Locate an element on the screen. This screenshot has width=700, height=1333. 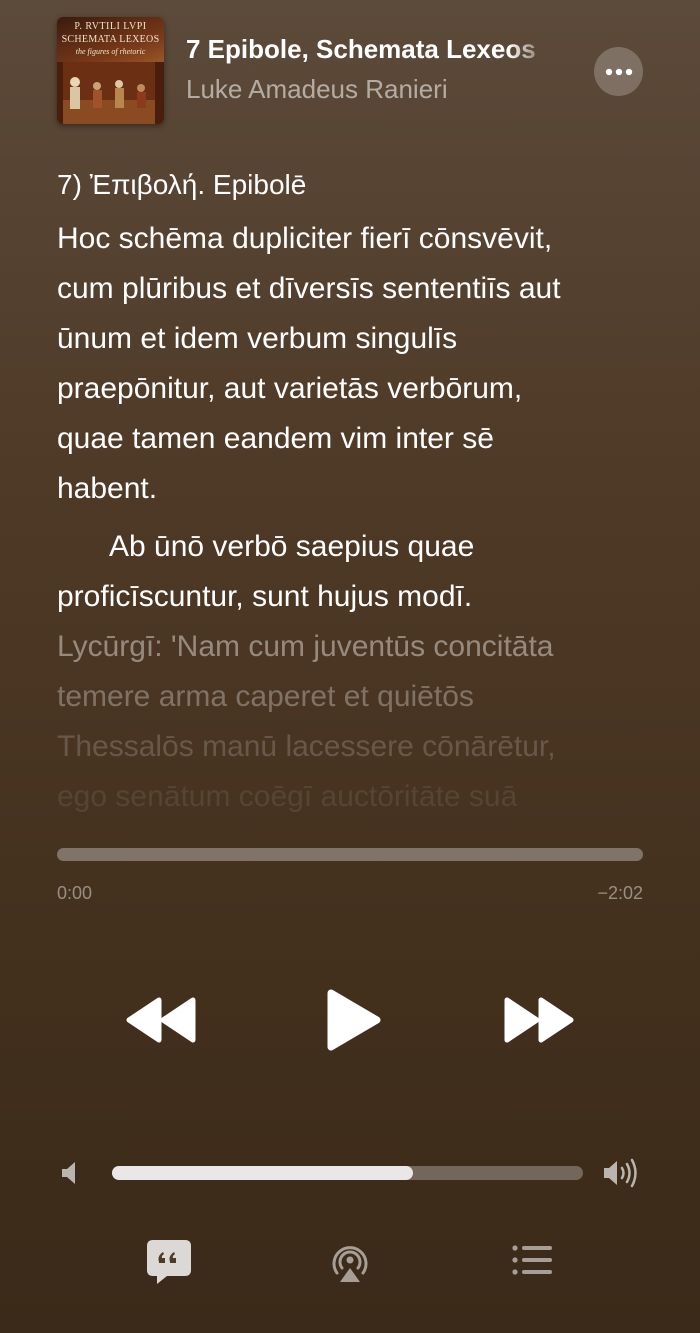
play-button is located at coordinates (353, 1020).